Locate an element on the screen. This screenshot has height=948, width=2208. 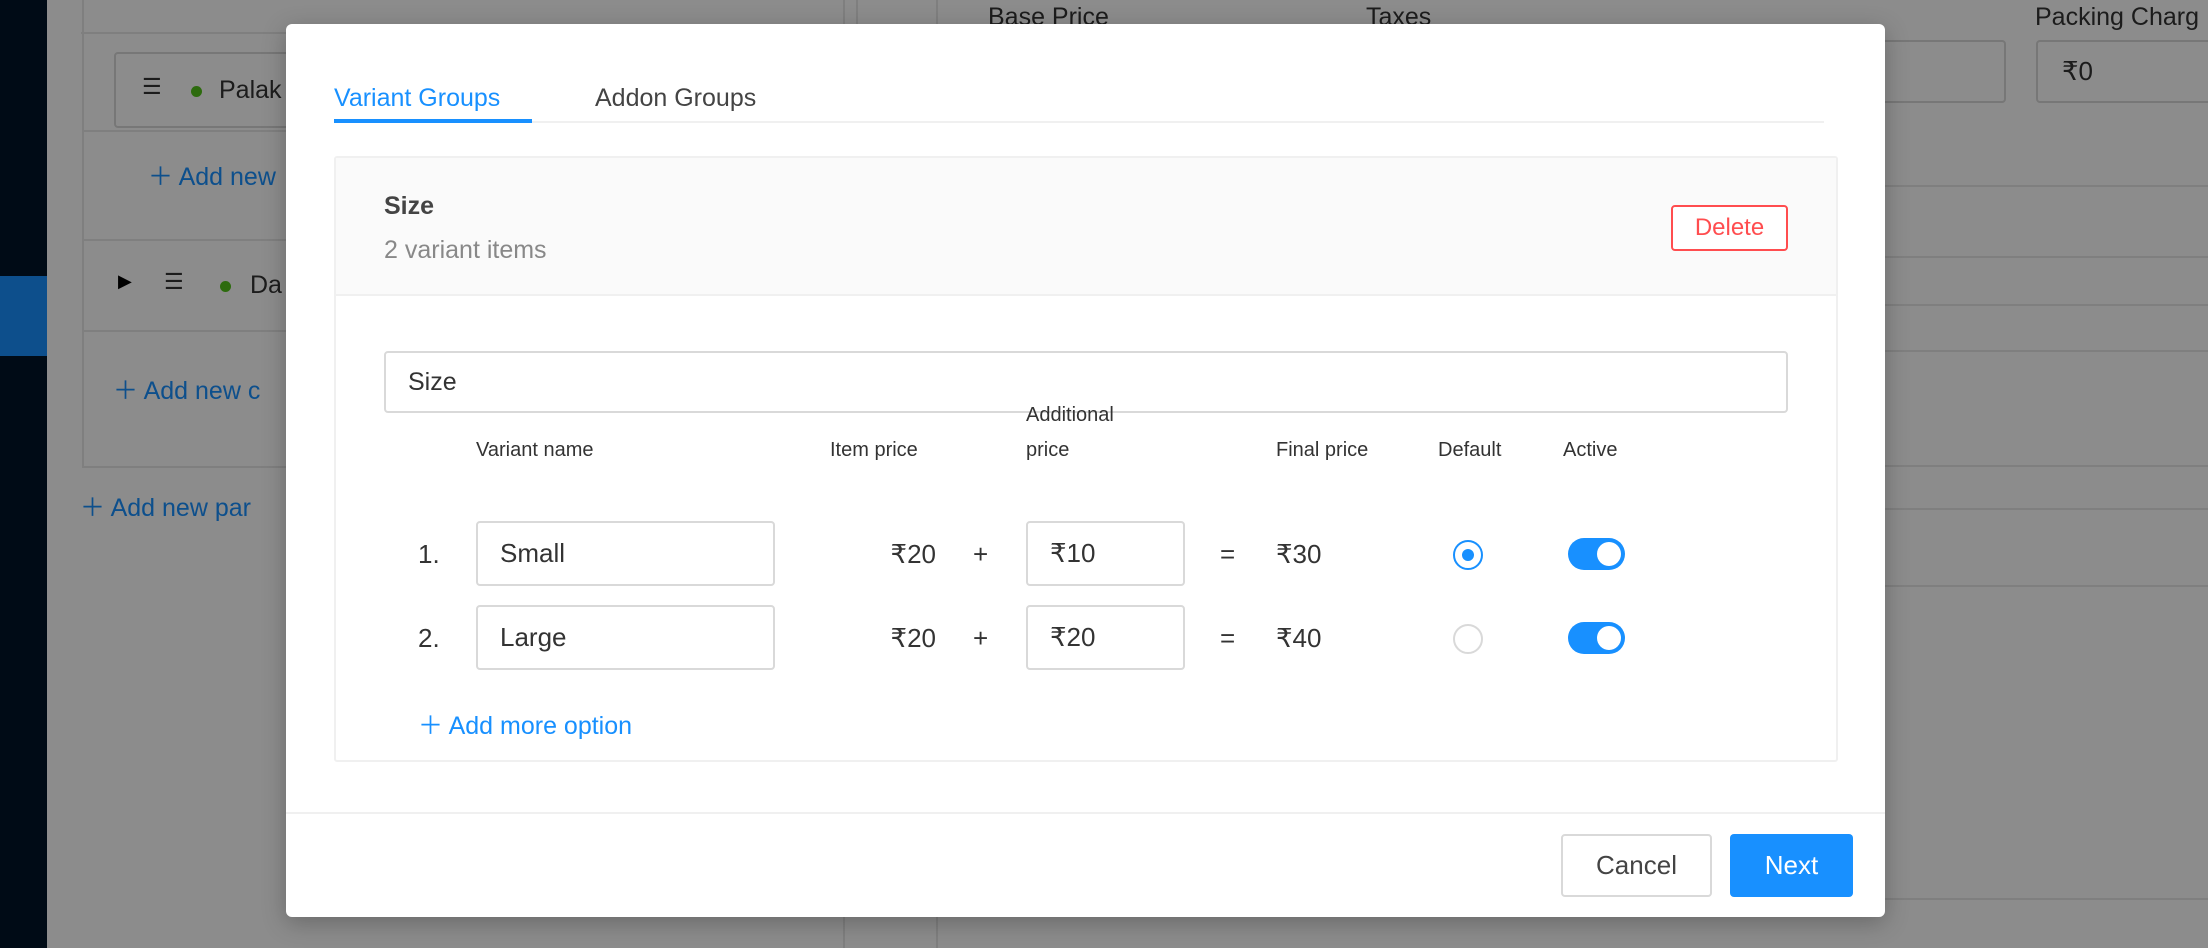
header-final-price: Final price is located at coordinates (1322, 450).